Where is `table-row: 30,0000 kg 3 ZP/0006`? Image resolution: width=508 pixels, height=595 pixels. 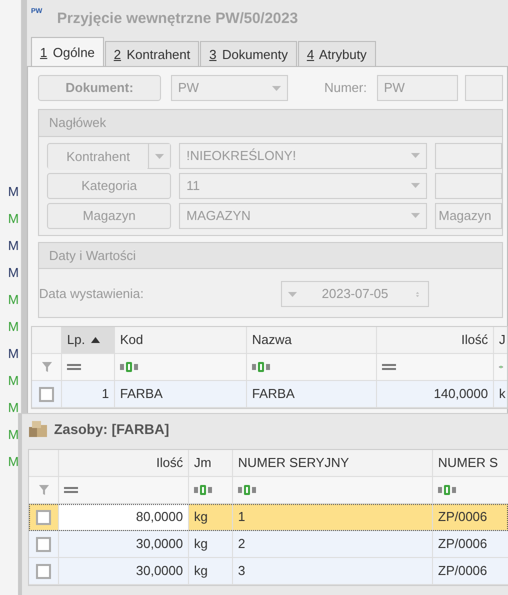
table-row: 30,0000 kg 3 ZP/0006 is located at coordinates (268, 571).